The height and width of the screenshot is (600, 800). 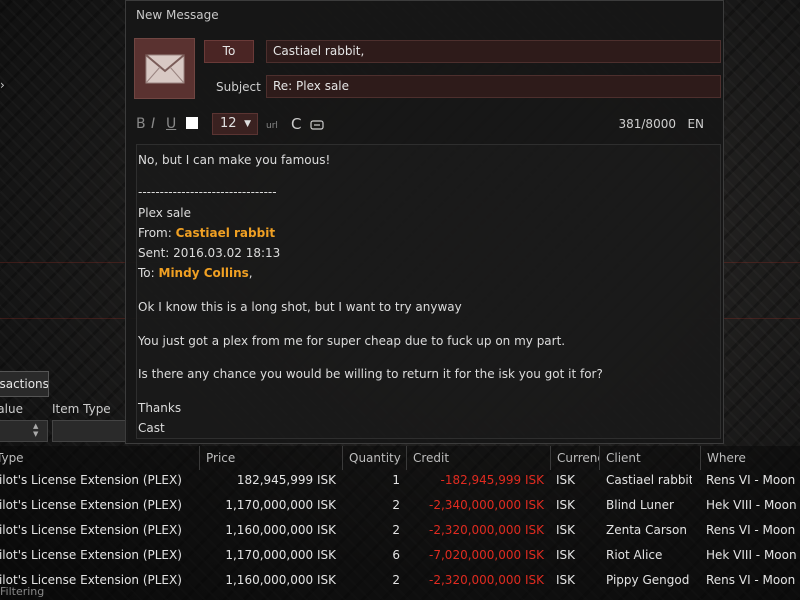 I want to click on cell-quantity: 1, so click(x=396, y=480).